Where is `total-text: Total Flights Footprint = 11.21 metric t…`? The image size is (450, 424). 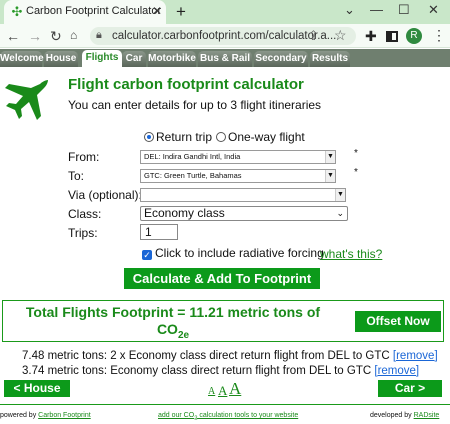 total-text: Total Flights Footprint = 11.21 metric t… is located at coordinates (173, 312).